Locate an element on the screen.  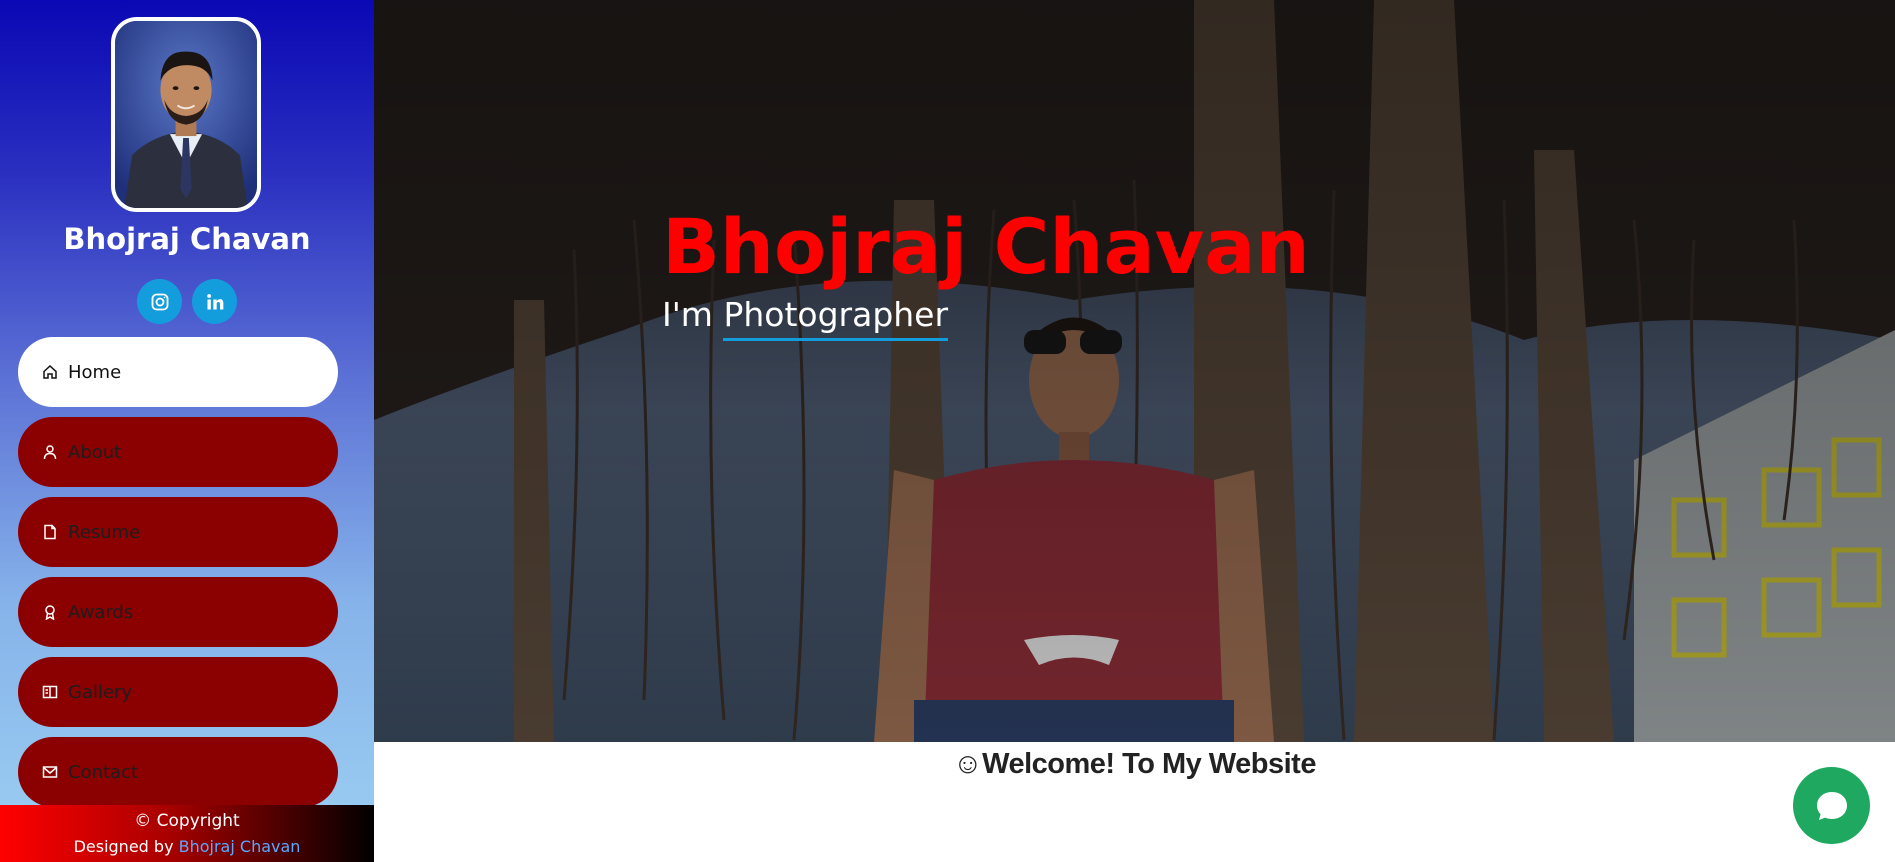
nav-item-label: Awards is located at coordinates (101, 612).